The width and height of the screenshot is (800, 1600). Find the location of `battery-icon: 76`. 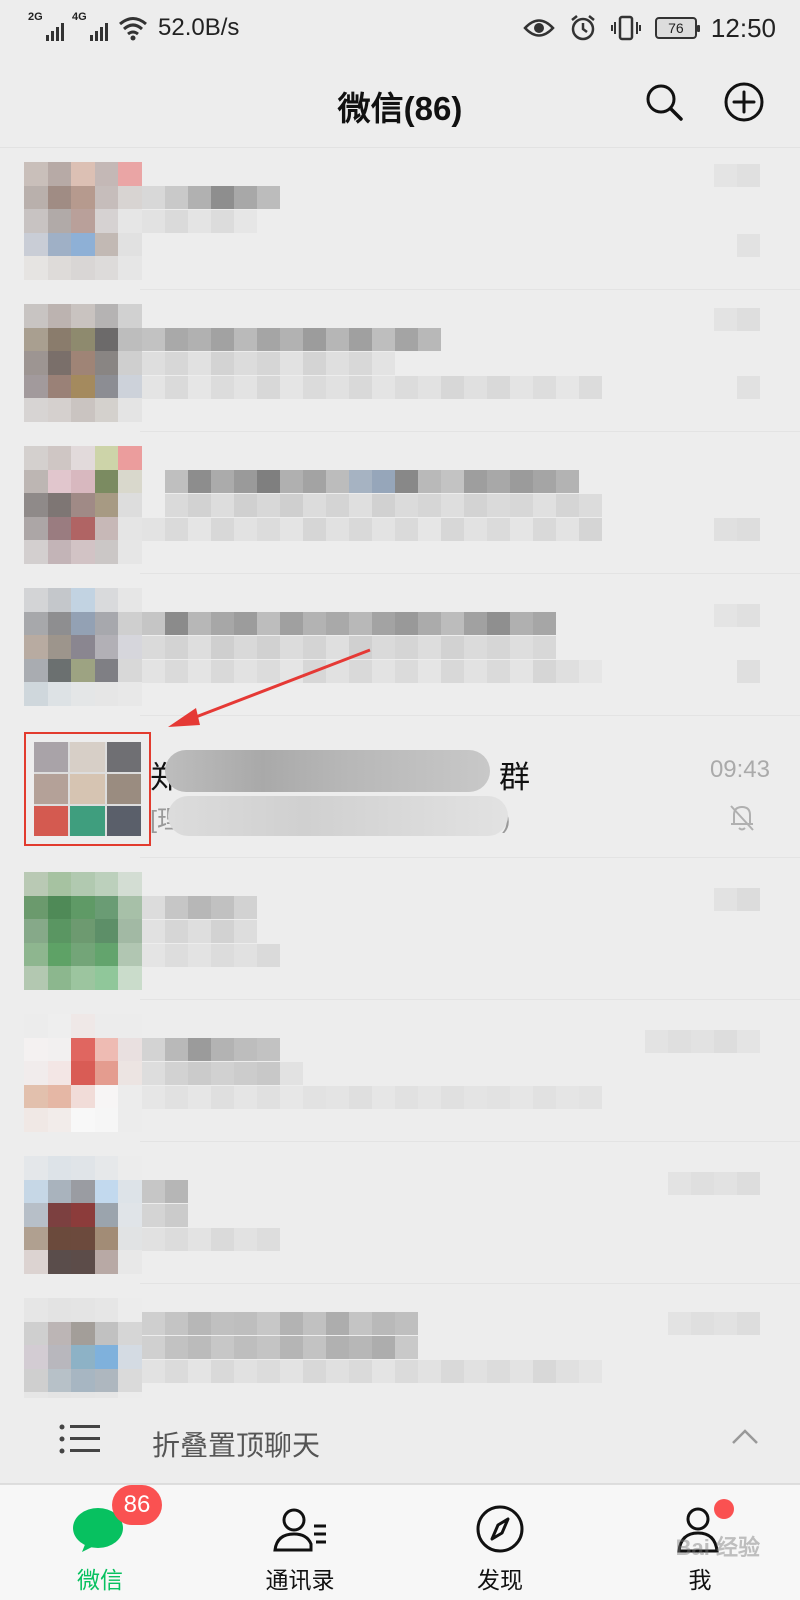

battery-icon: 76 is located at coordinates (677, 28).